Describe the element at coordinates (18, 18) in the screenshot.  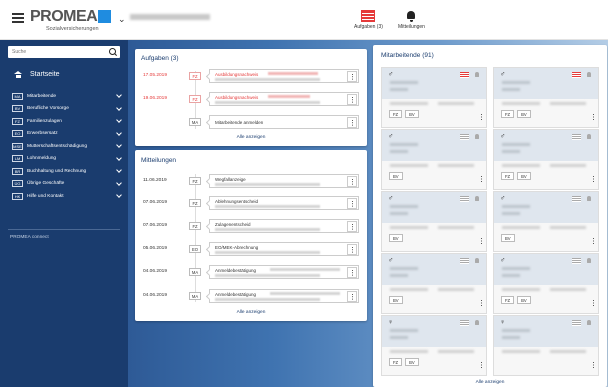
I see `hamburger-menu-icon` at that location.